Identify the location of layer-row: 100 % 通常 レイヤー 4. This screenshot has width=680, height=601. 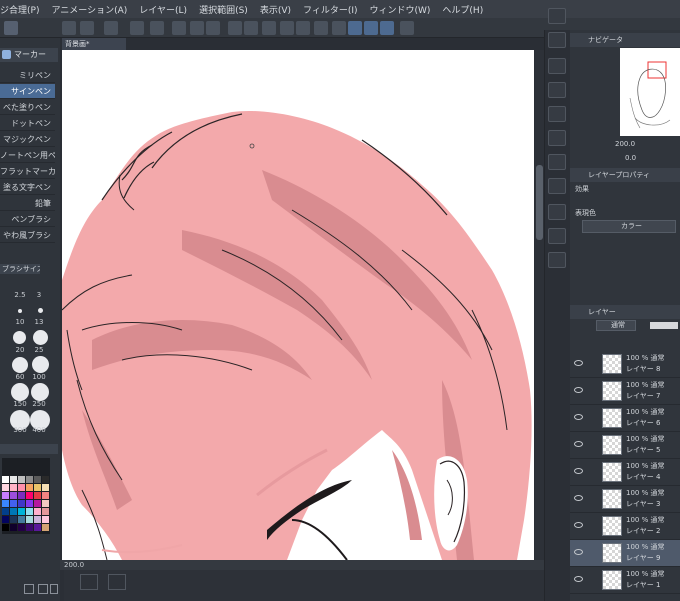
(625, 472).